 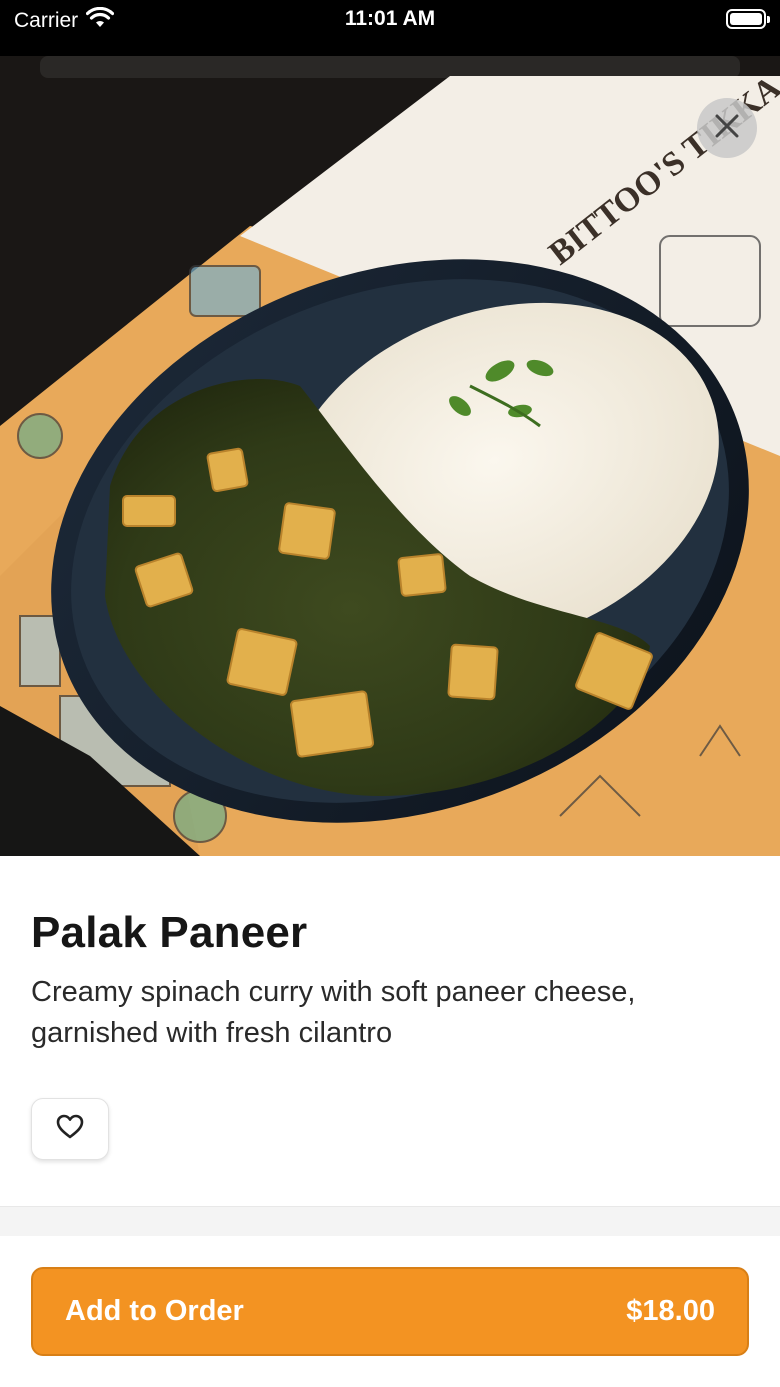 I want to click on favorite-button, so click(x=70, y=1129).